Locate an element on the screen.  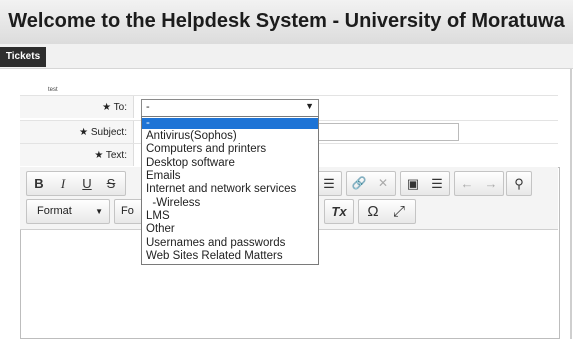
font-label: Fo is located at coordinates (127, 211).